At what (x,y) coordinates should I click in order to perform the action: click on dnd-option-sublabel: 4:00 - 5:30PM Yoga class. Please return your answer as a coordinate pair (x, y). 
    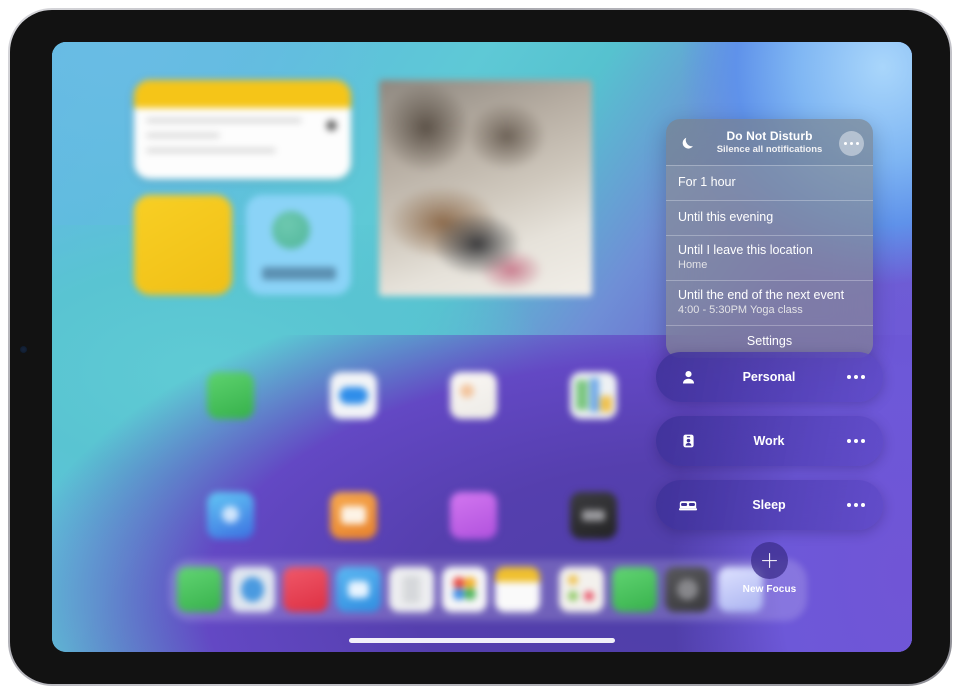
    Looking at the image, I should click on (740, 310).